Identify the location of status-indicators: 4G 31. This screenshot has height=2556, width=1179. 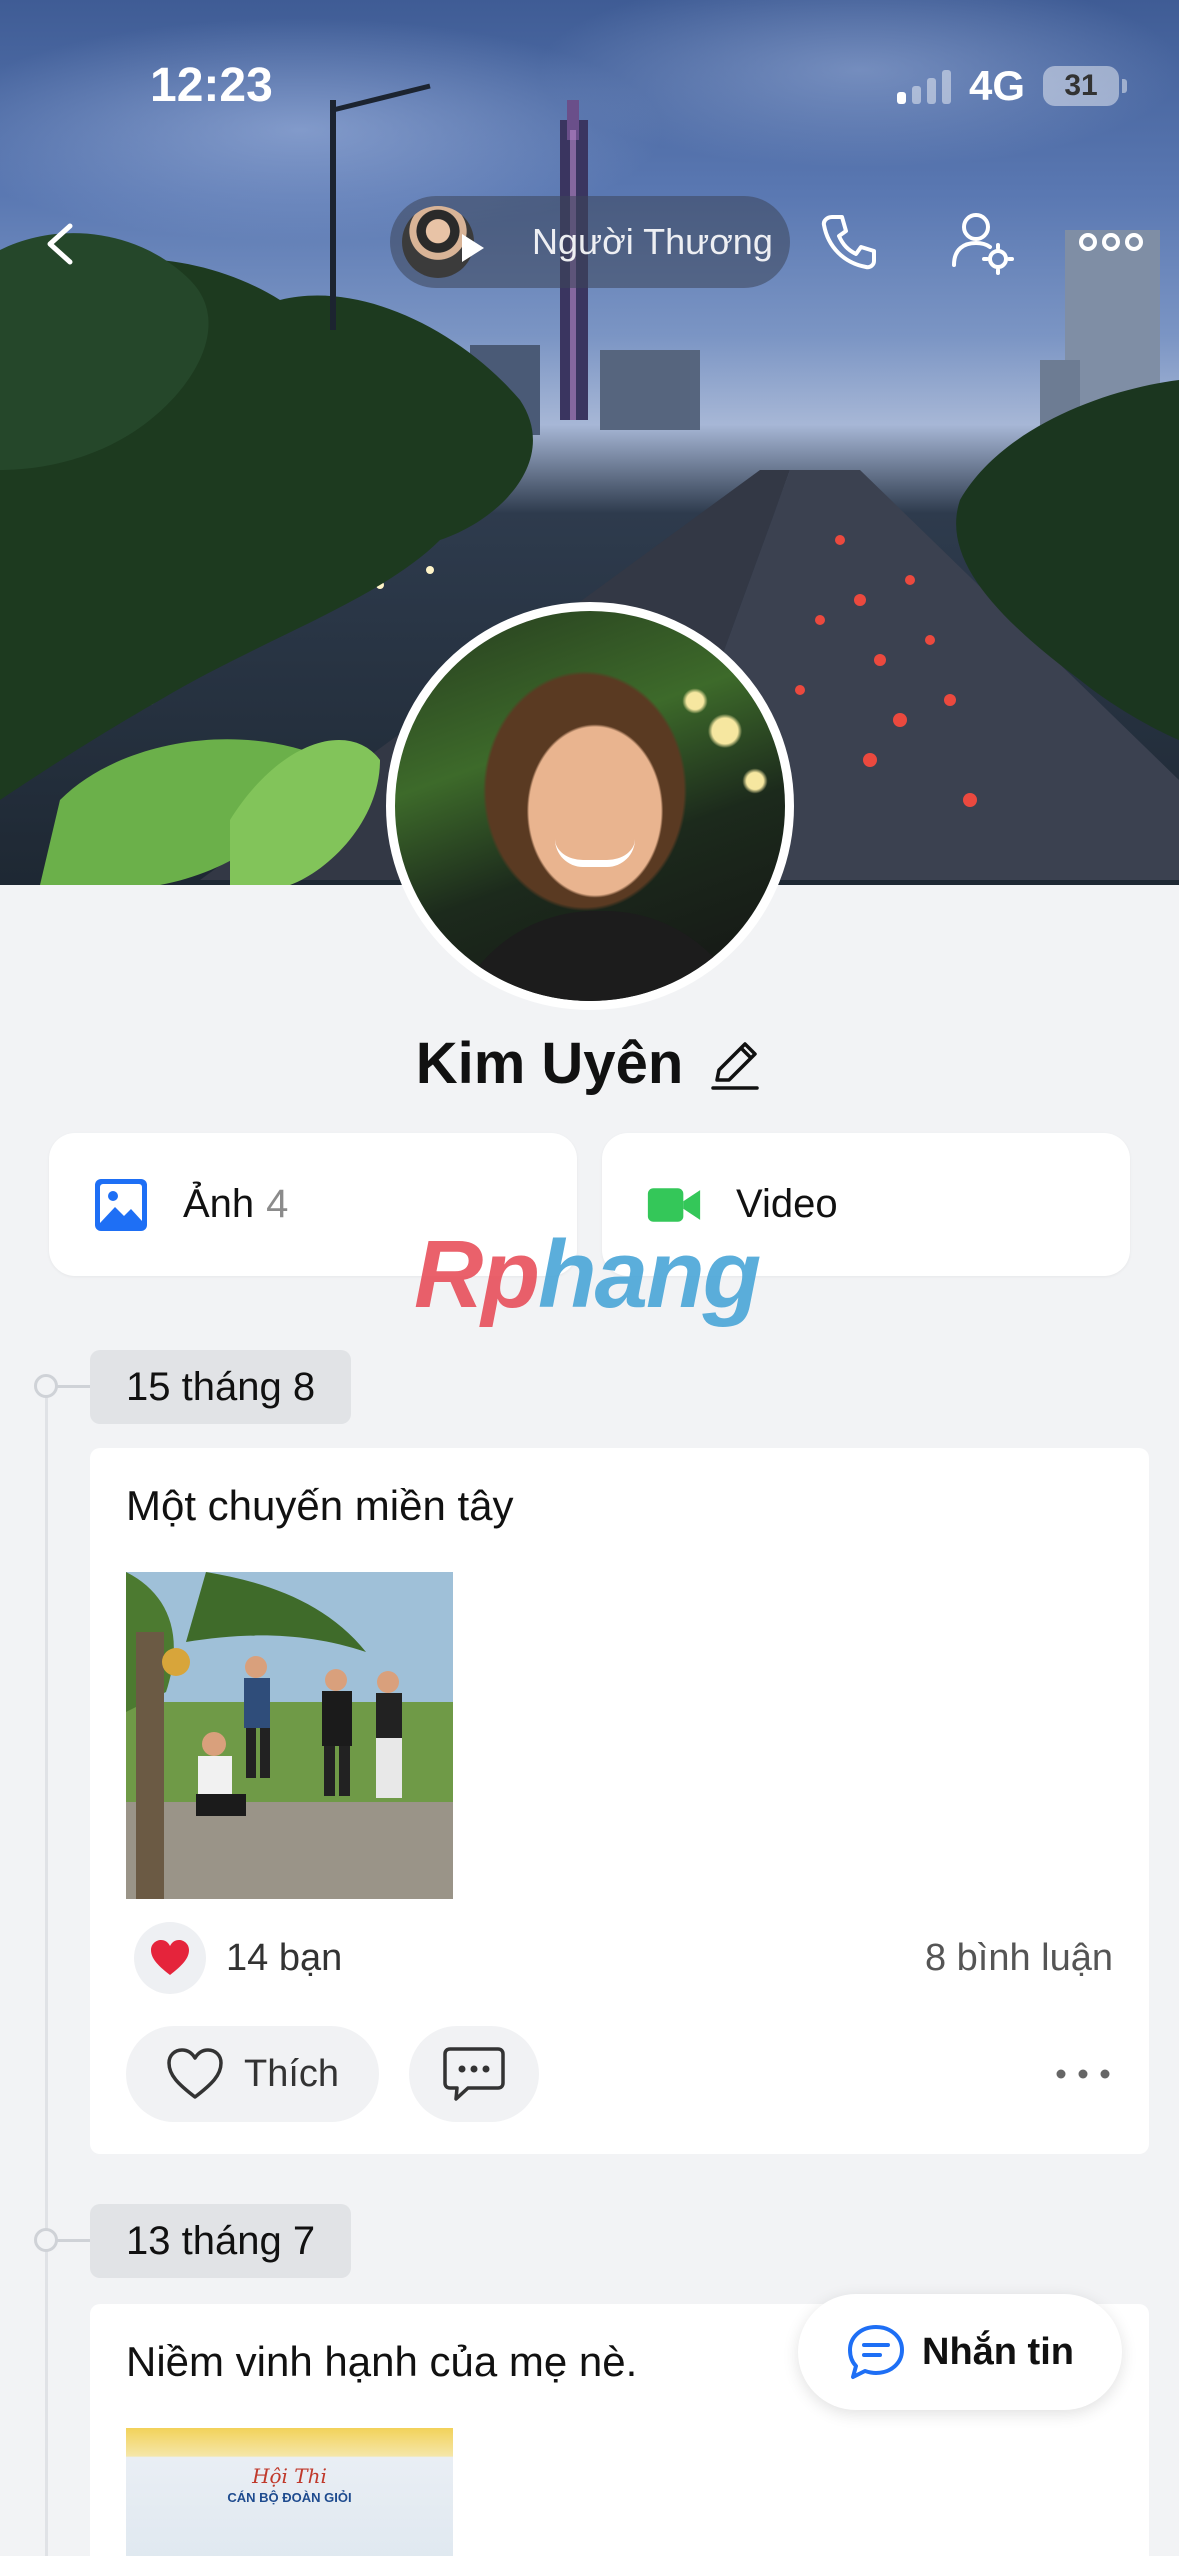
(1011, 86).